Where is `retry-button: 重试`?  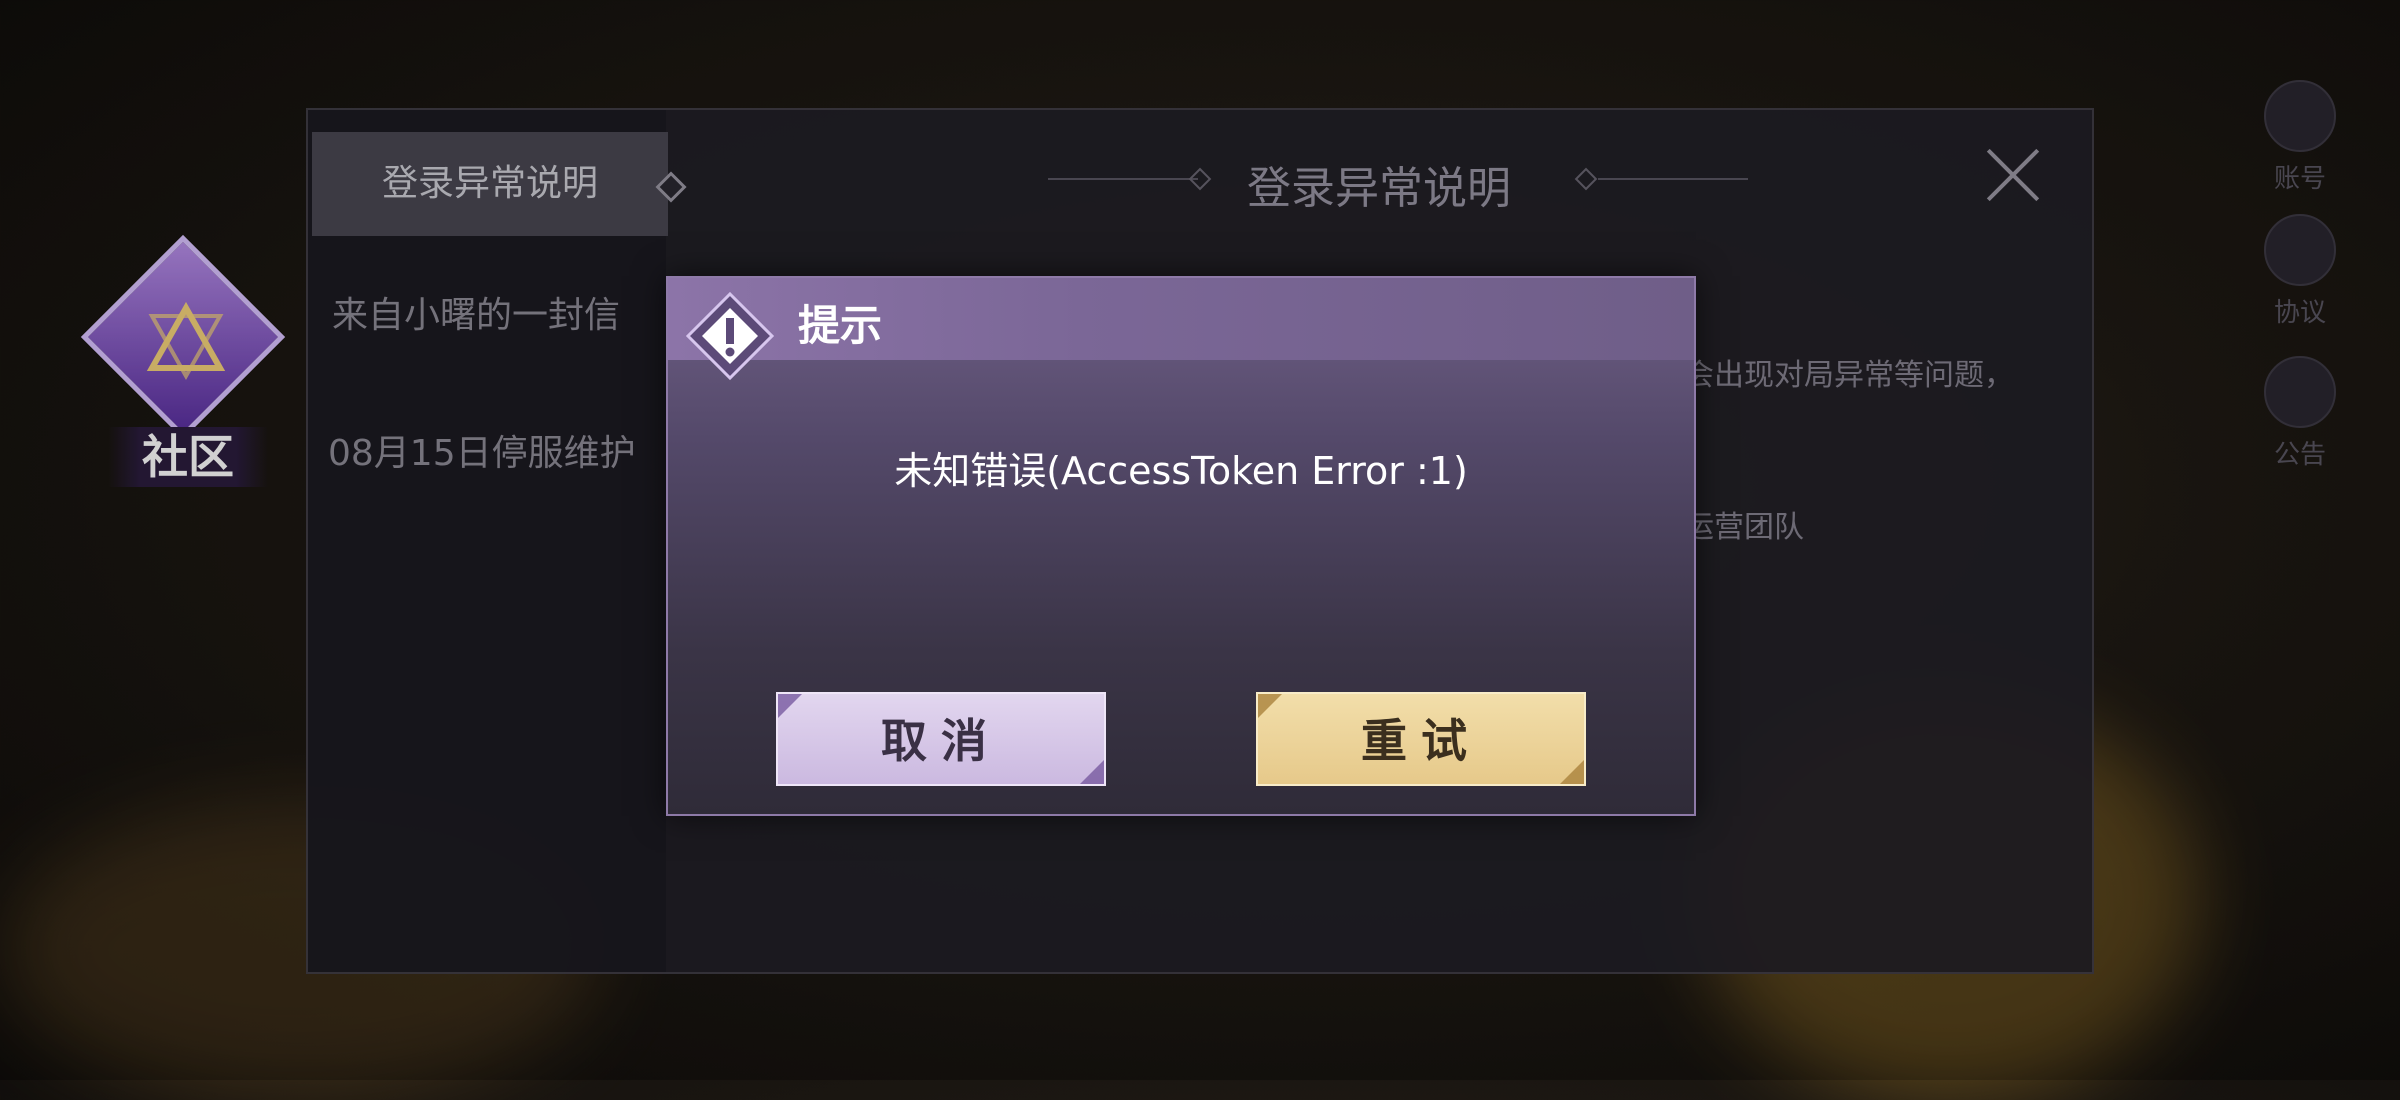
retry-button: 重试 is located at coordinates (1421, 739).